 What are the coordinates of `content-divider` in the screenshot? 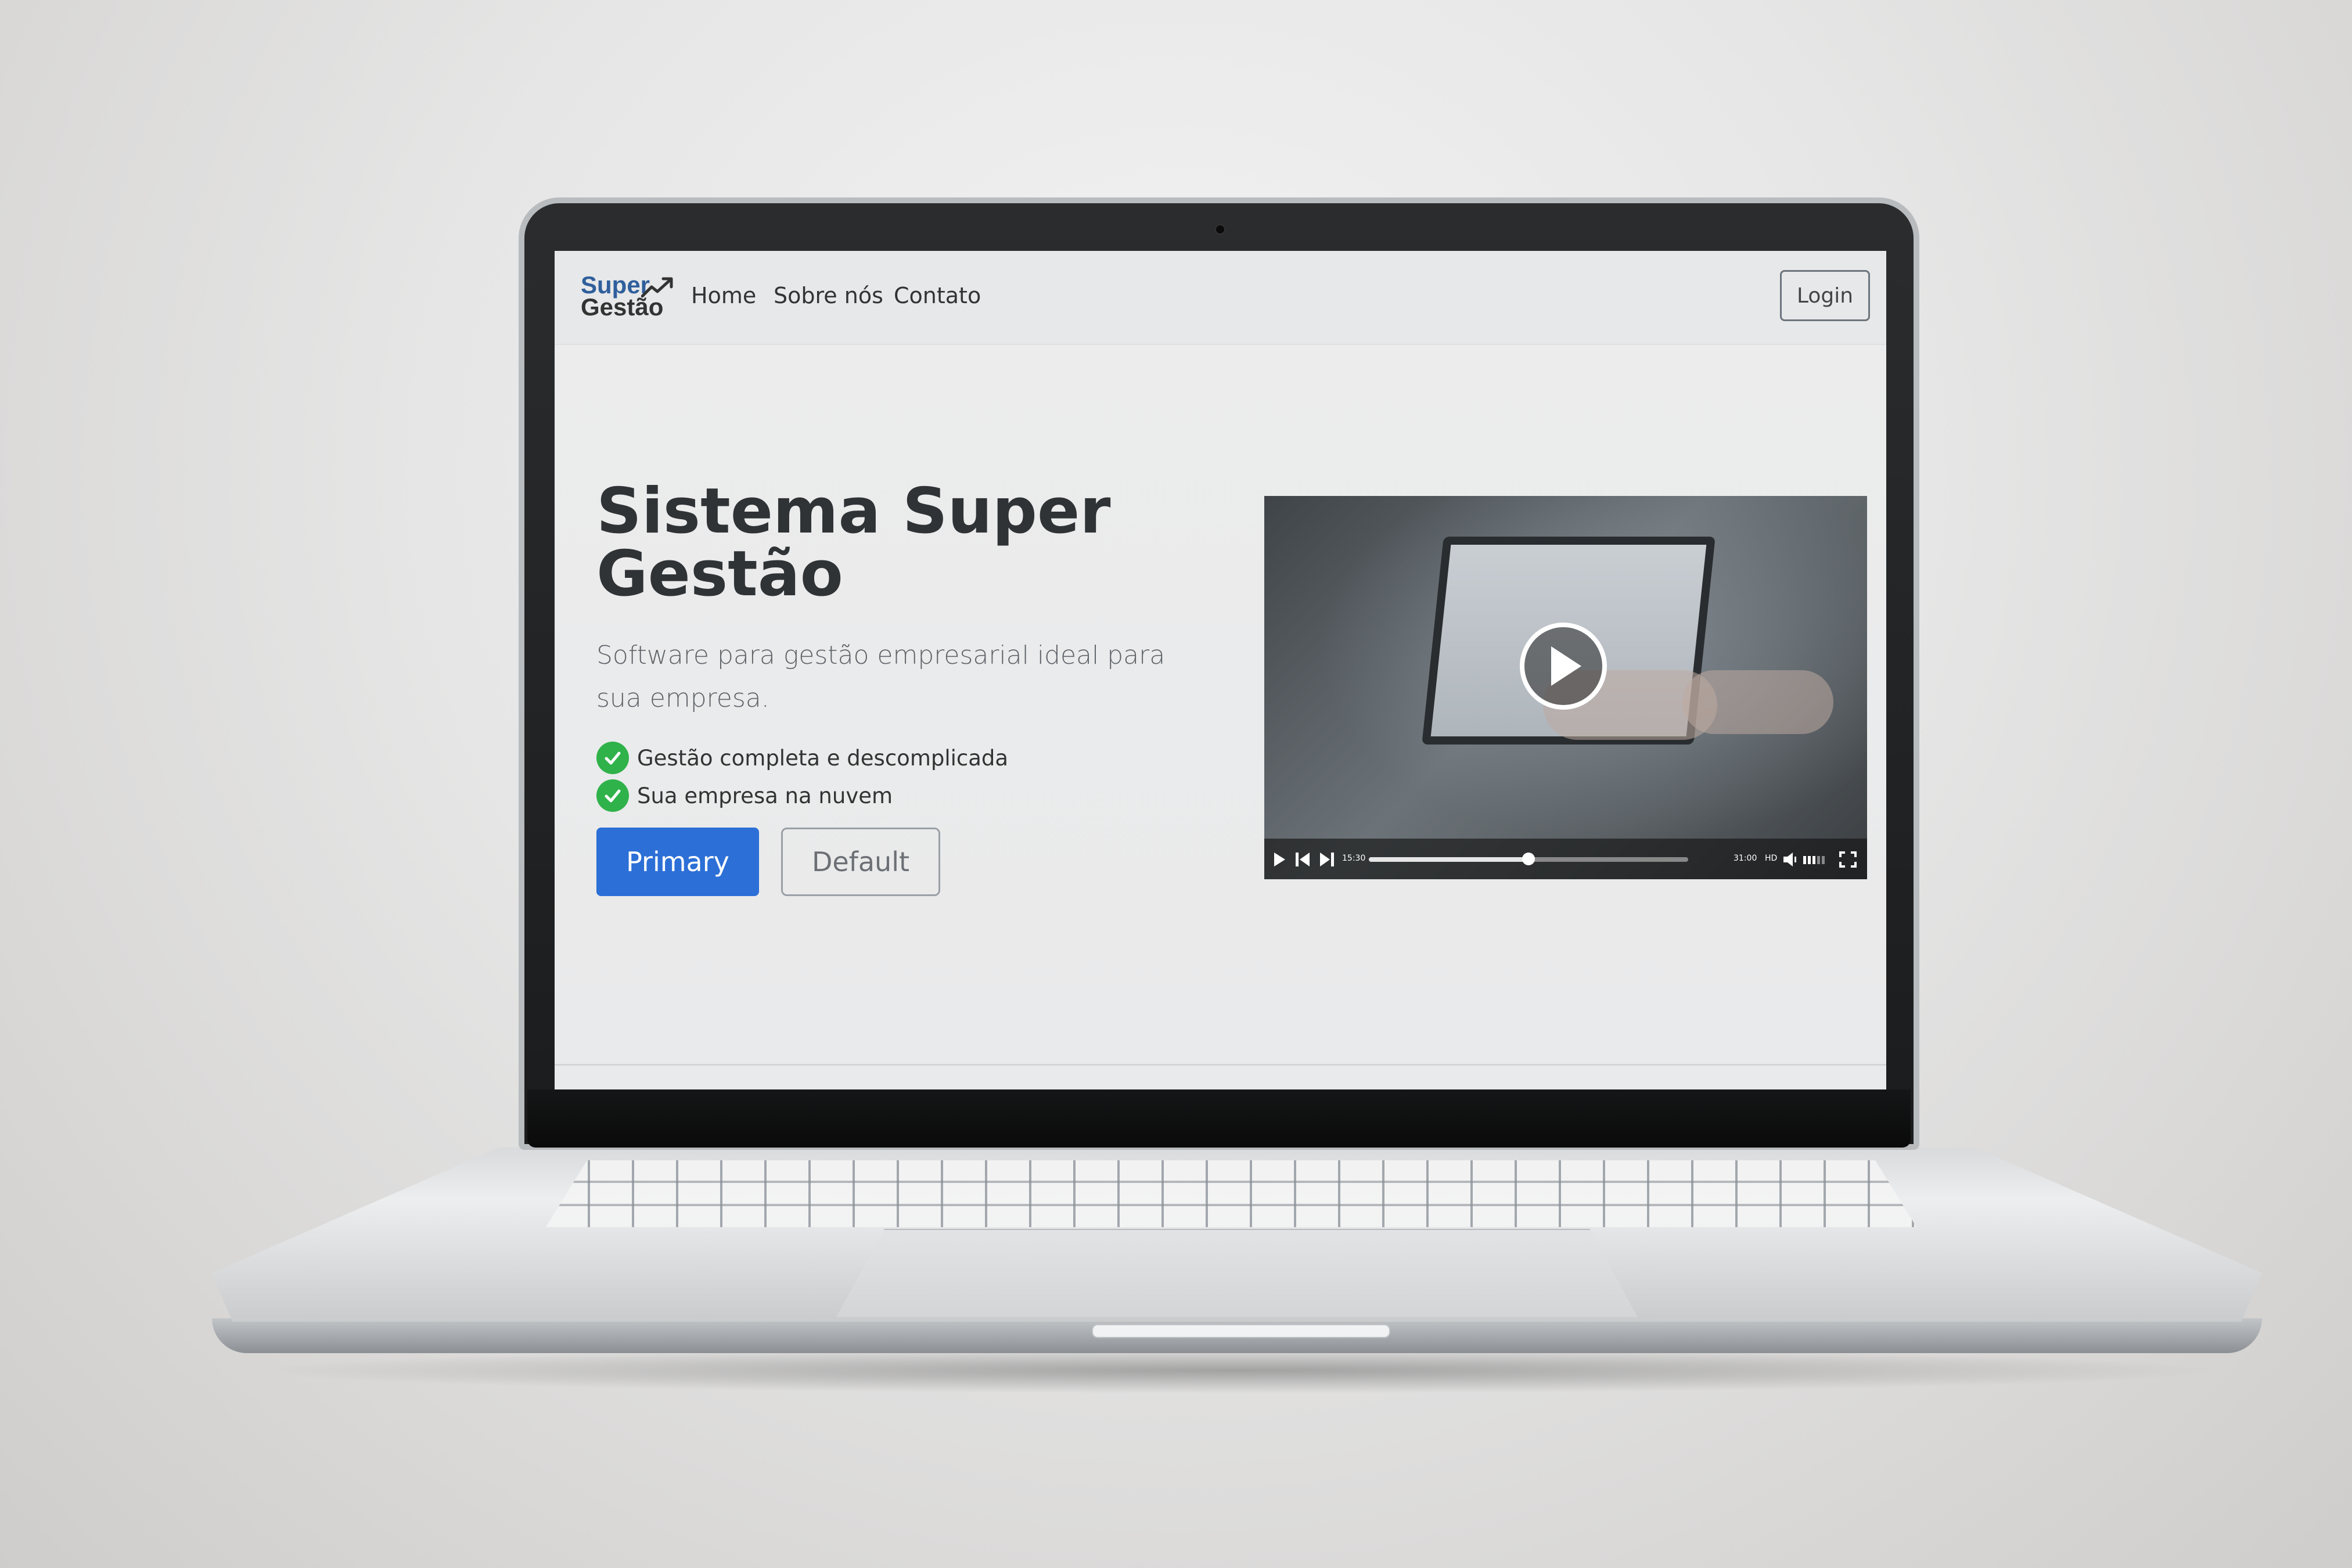 It's located at (1220, 1065).